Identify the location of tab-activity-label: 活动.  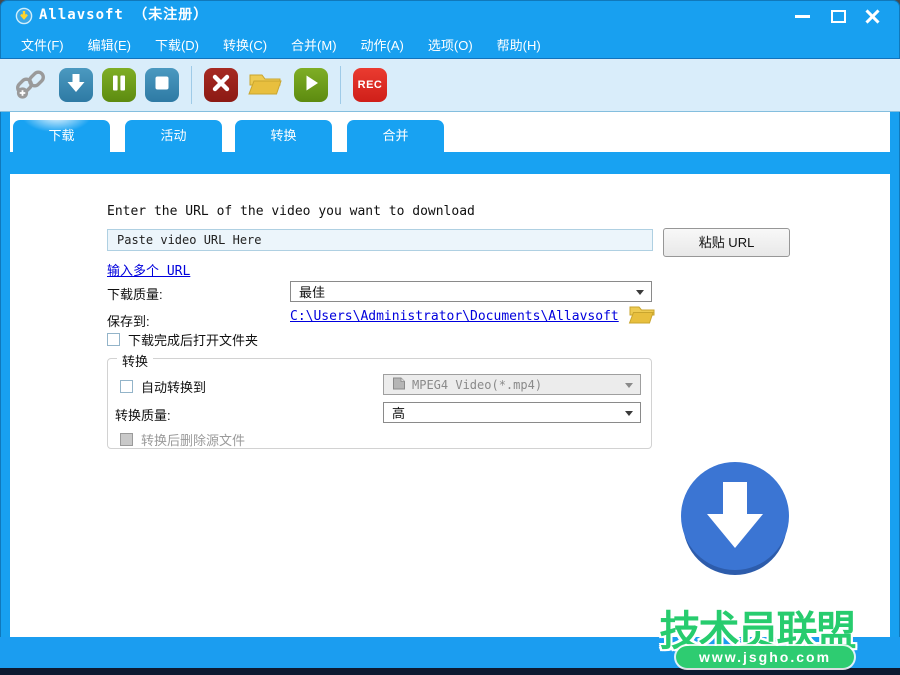
(173, 135).